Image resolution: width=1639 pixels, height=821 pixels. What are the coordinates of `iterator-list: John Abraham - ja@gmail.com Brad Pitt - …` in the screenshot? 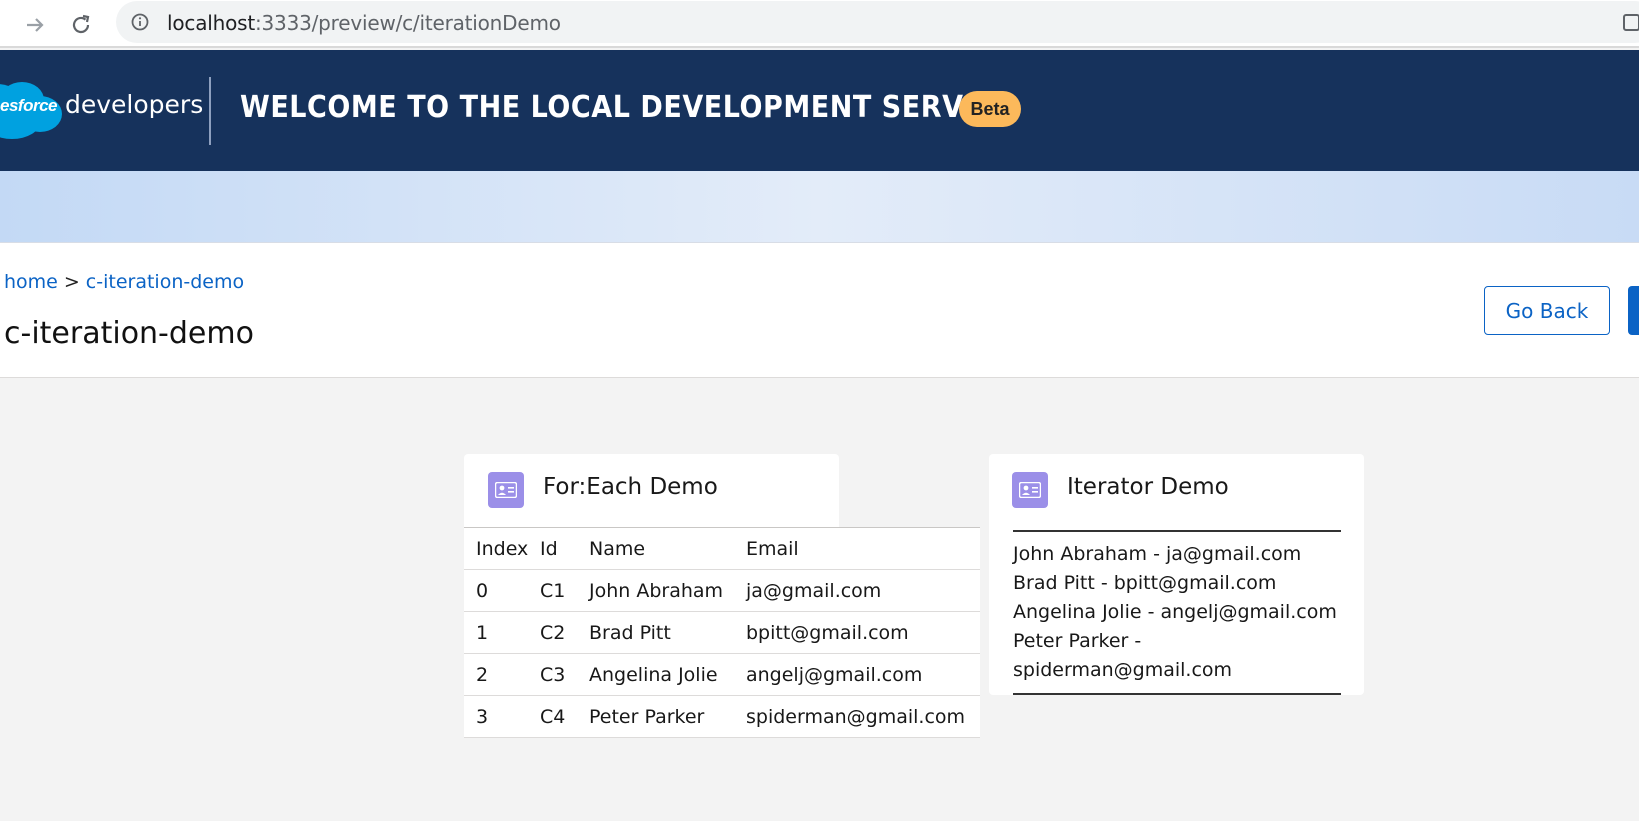 It's located at (1178, 612).